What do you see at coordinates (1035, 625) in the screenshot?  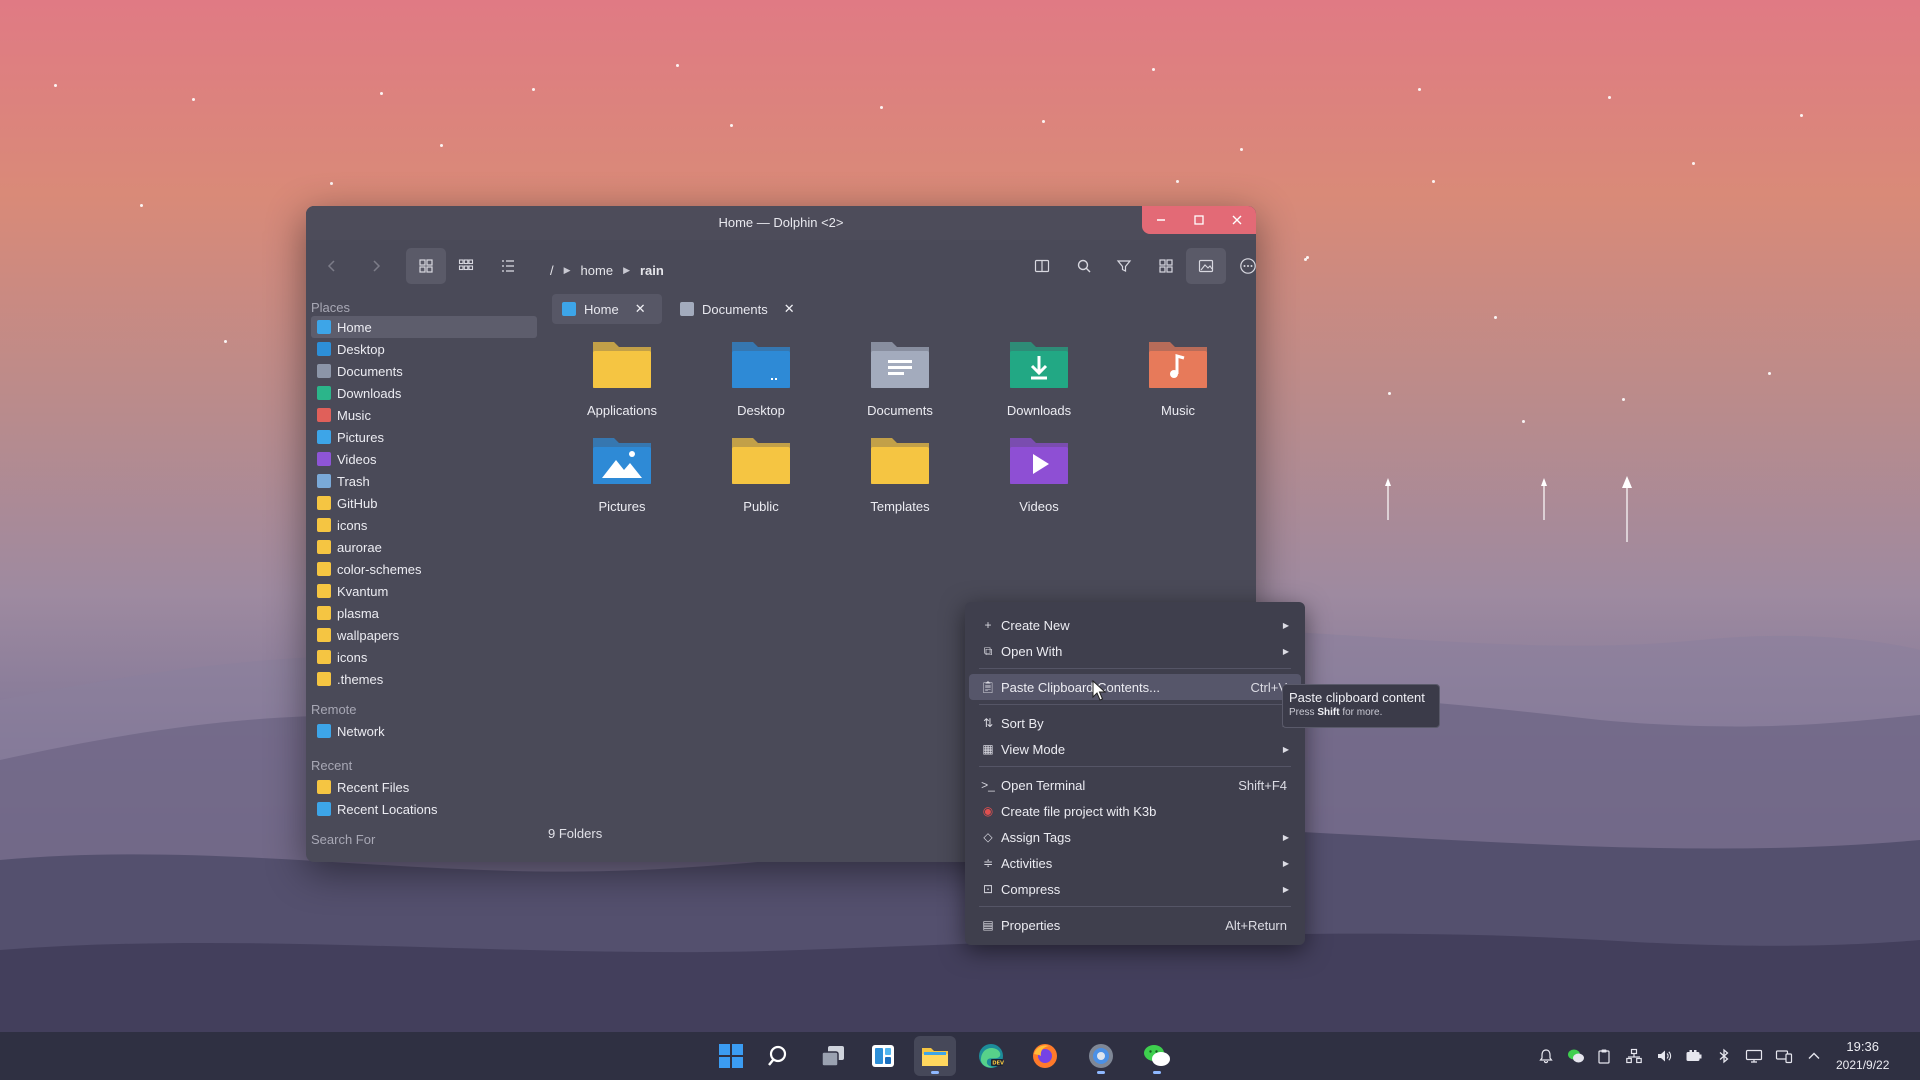 I see `menu-item-label: Create New` at bounding box center [1035, 625].